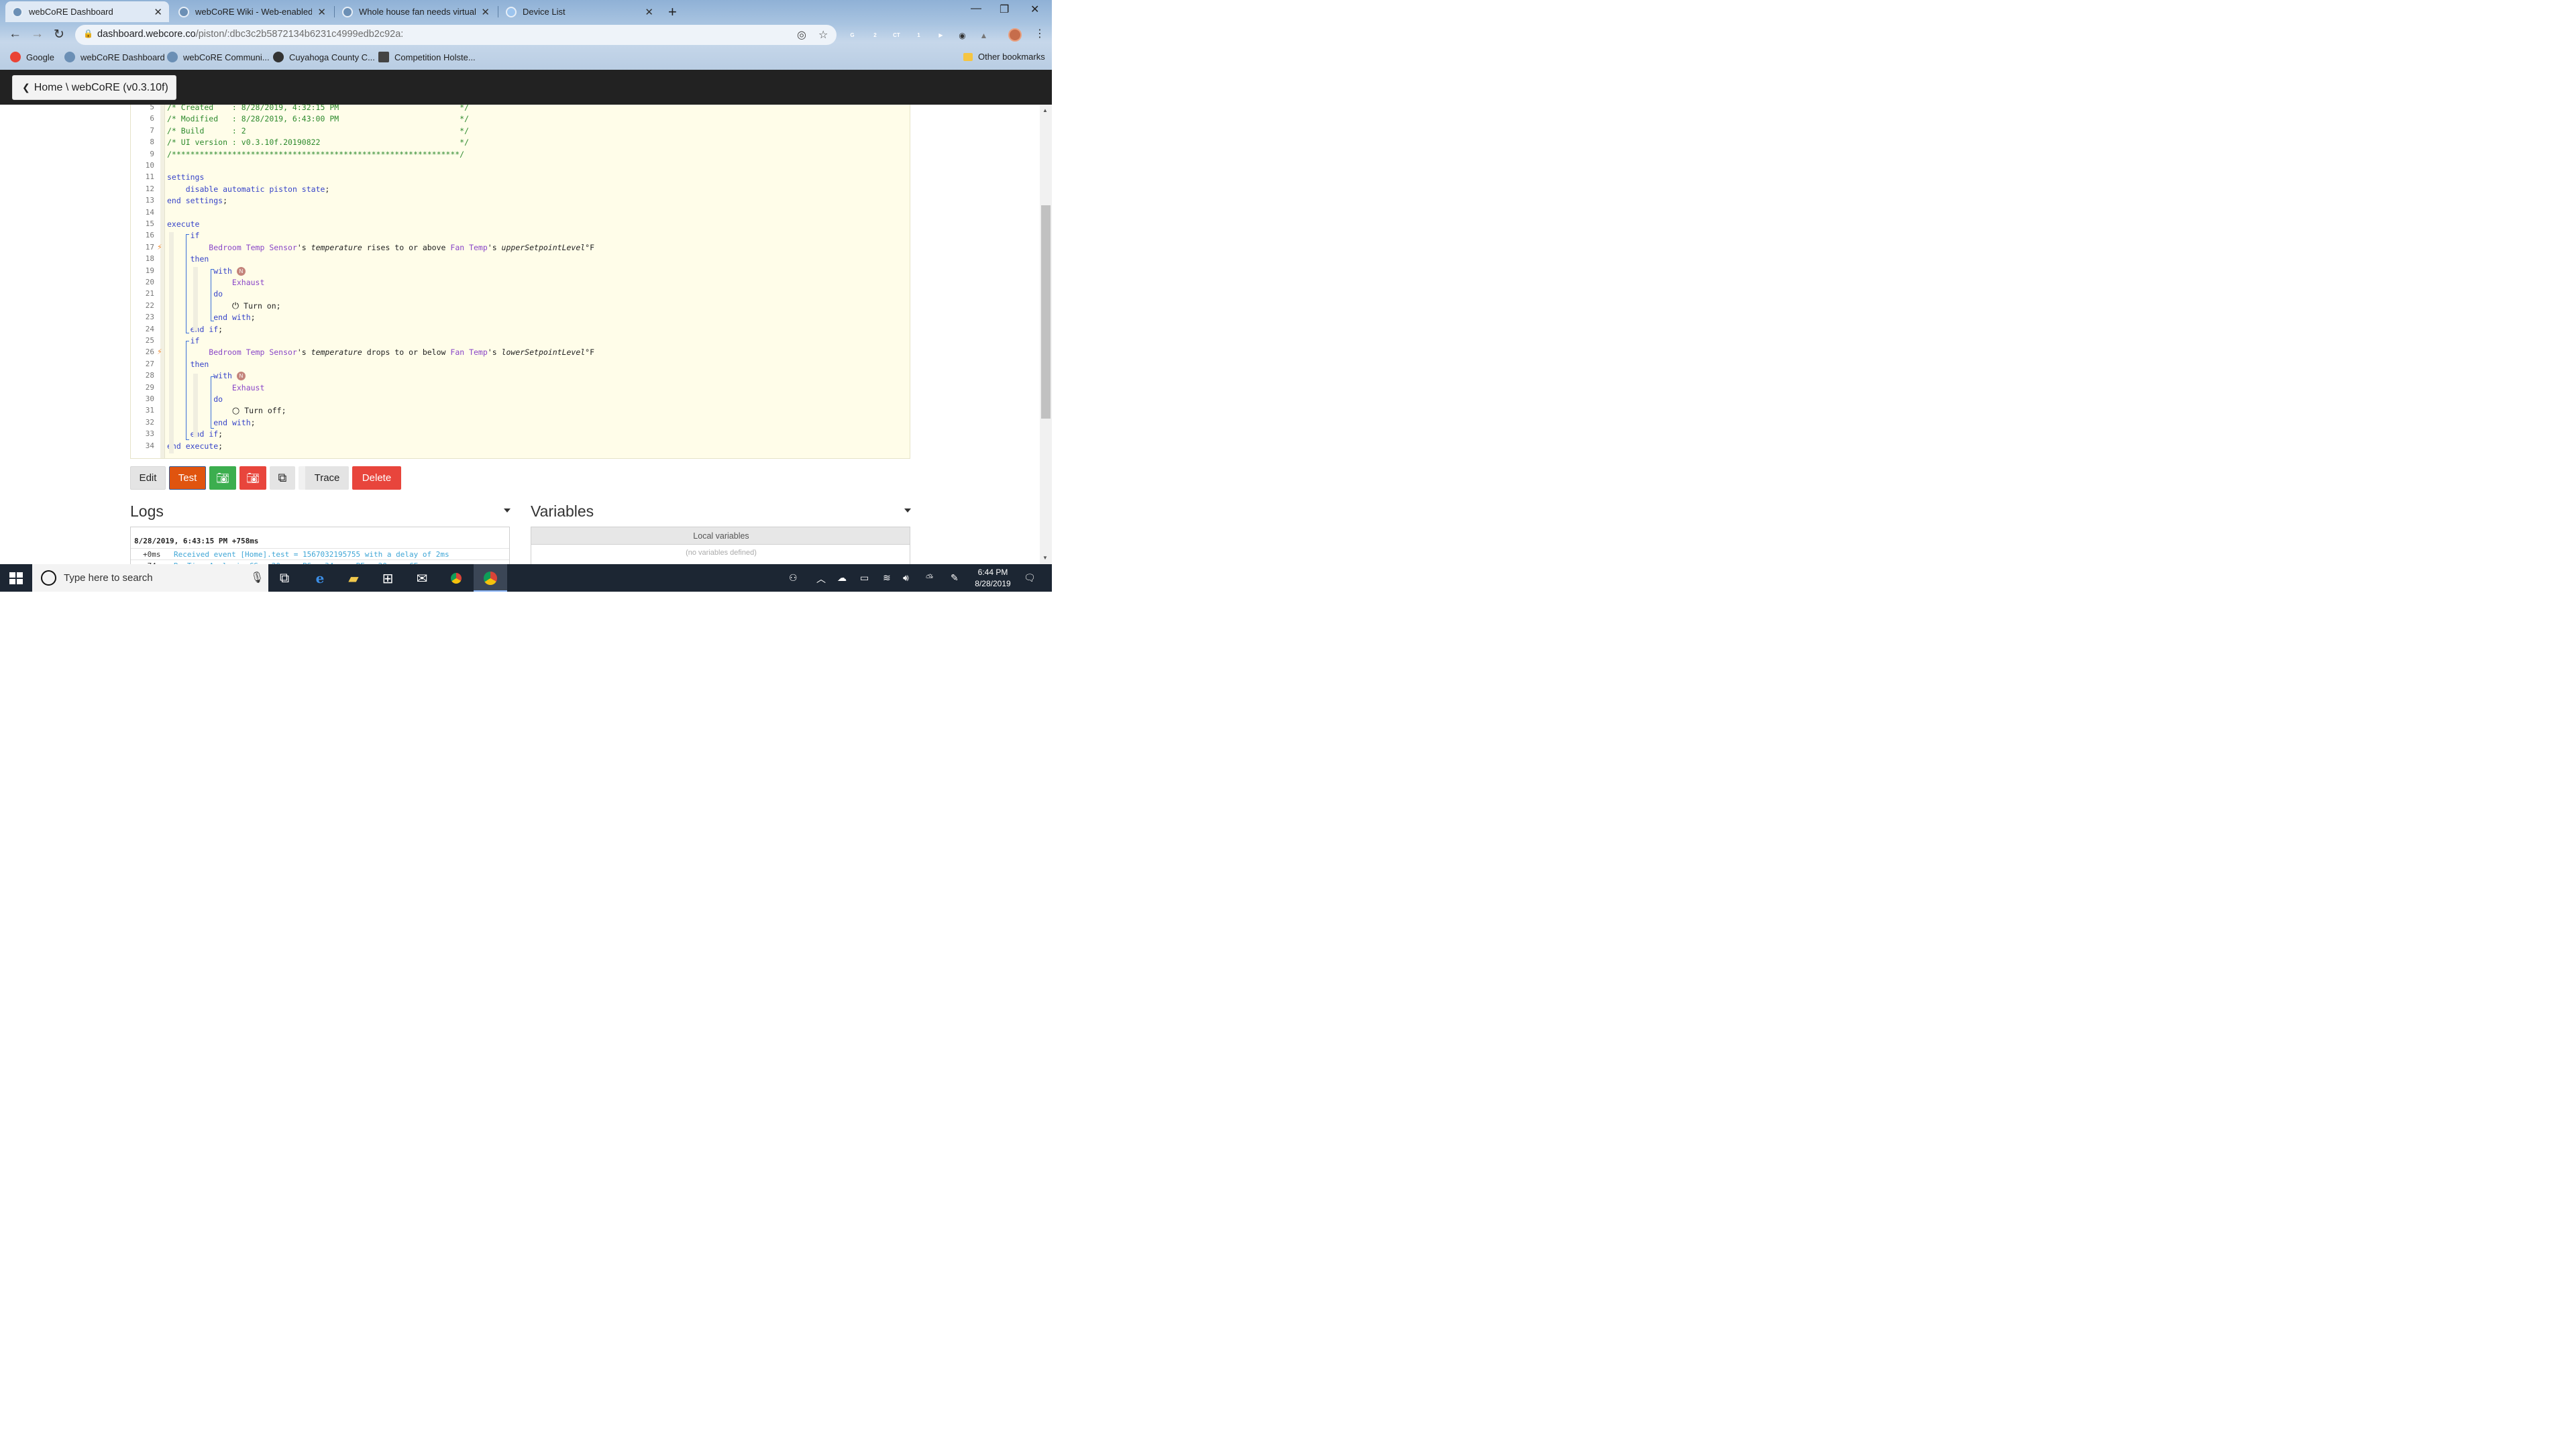 This screenshot has height=1449, width=2576. What do you see at coordinates (16, 578) in the screenshot?
I see `windows-start-icon` at bounding box center [16, 578].